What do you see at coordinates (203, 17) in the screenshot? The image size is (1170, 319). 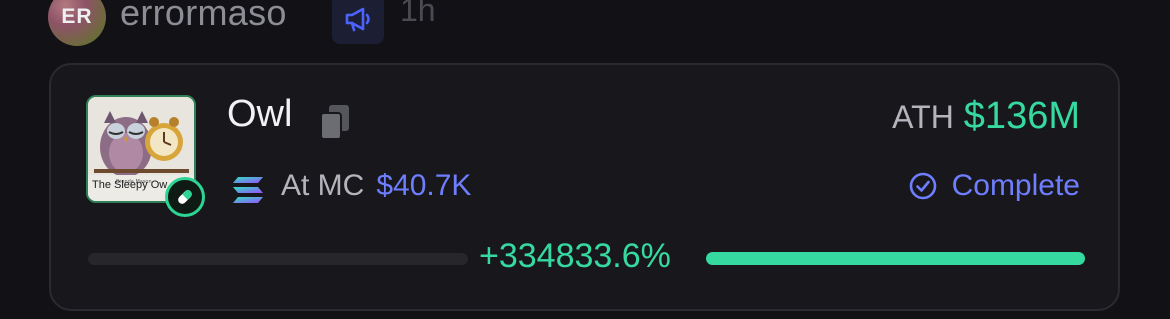 I see `username: errormaso` at bounding box center [203, 17].